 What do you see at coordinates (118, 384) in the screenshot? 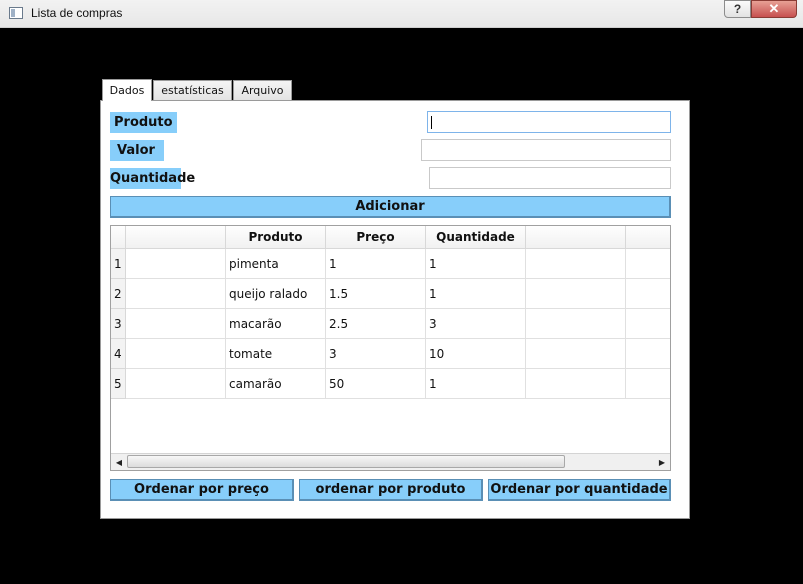
I see `row-header: 5` at bounding box center [118, 384].